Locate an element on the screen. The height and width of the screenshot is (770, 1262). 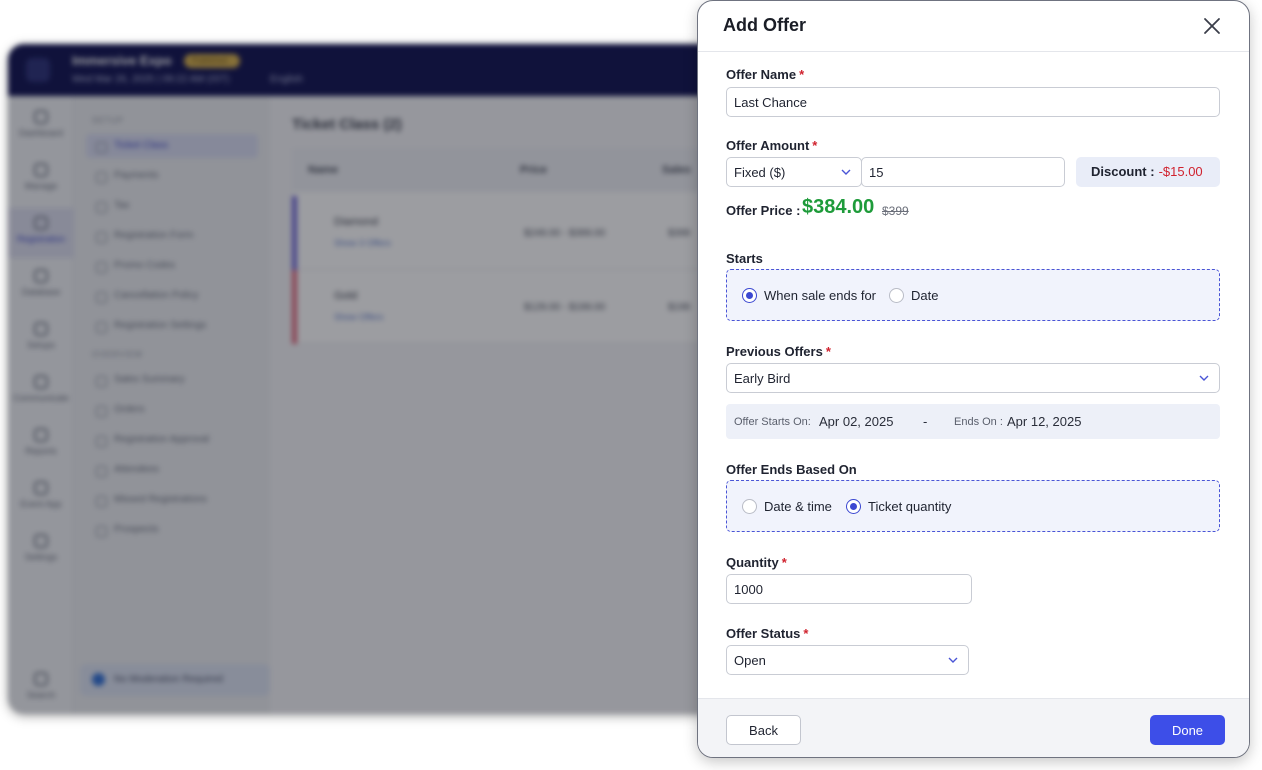
offer-ends-label: Ends On : is located at coordinates (978, 422).